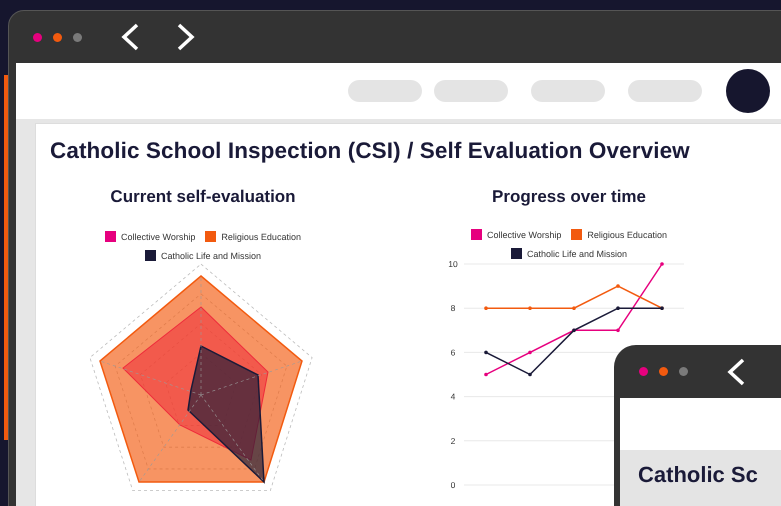  What do you see at coordinates (698, 475) in the screenshot?
I see `page-title: Catholic Sc` at bounding box center [698, 475].